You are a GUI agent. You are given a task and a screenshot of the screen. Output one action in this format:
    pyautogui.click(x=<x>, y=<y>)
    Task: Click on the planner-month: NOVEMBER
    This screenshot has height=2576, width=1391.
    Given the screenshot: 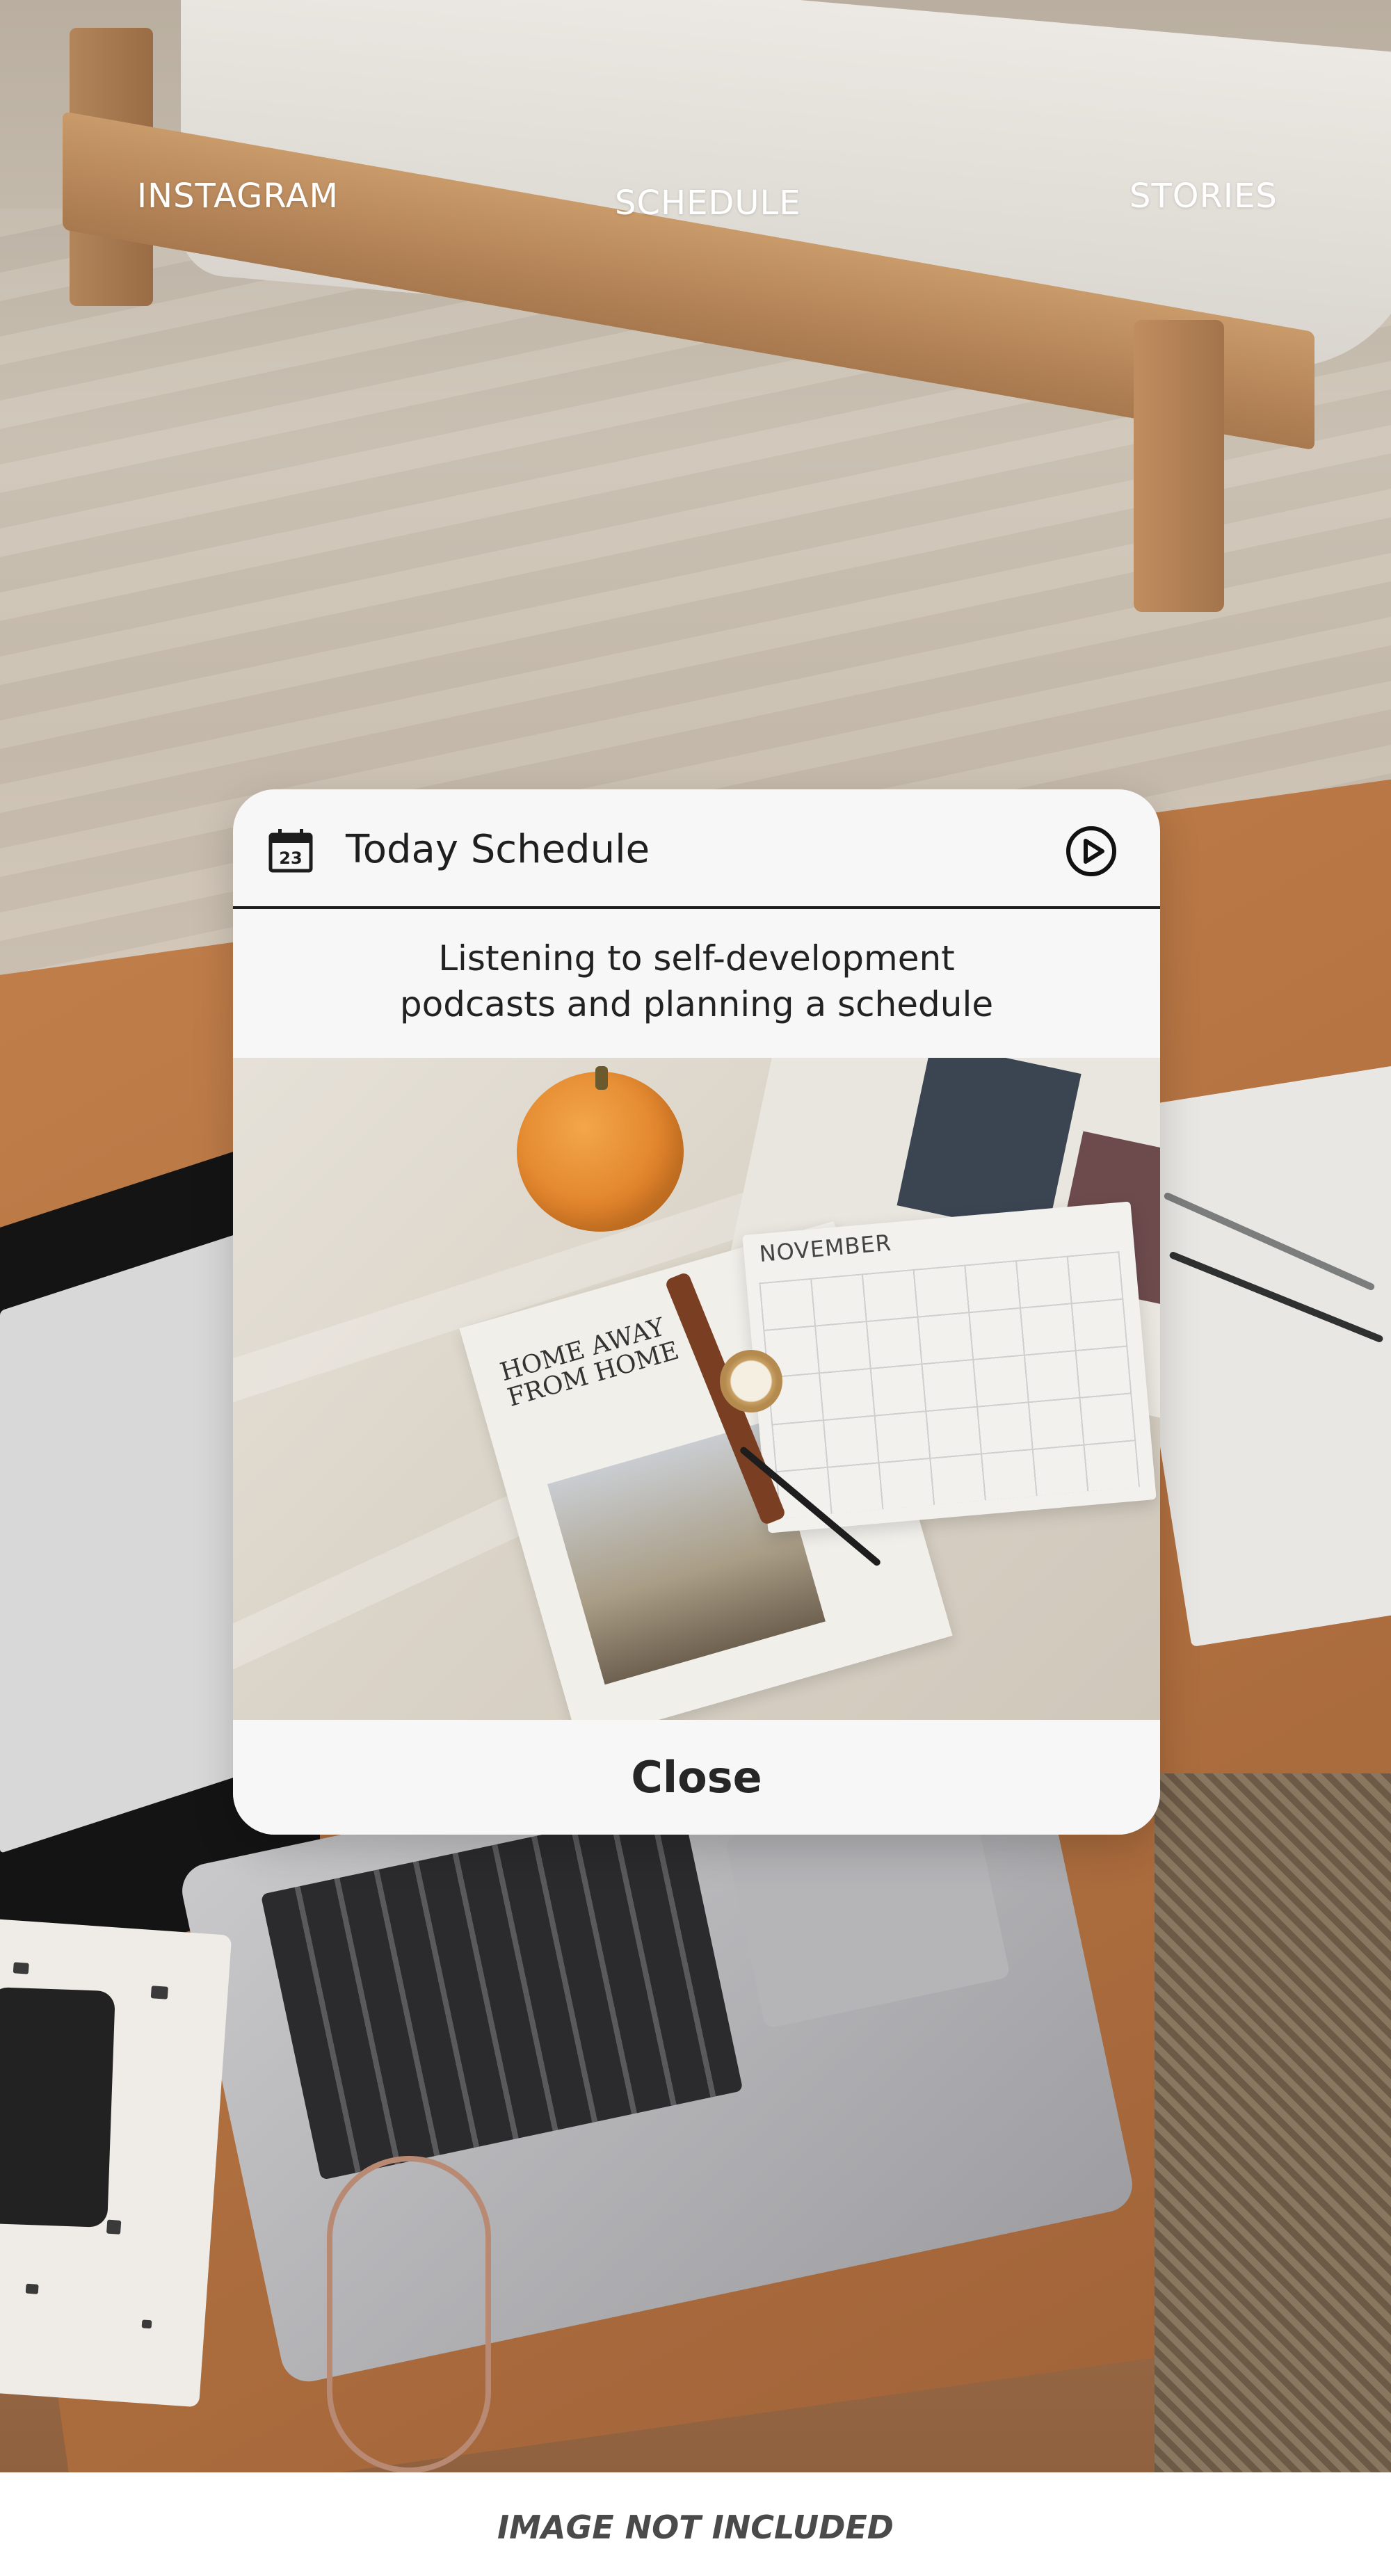 What is the action you would take?
    pyautogui.click(x=825, y=1248)
    